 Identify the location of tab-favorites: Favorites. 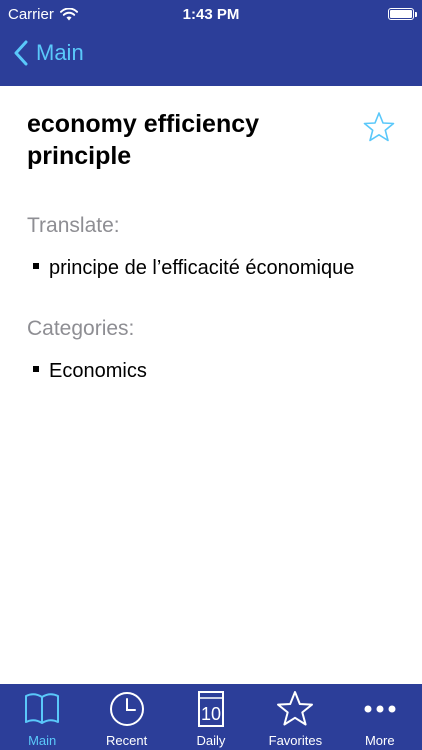
(295, 717).